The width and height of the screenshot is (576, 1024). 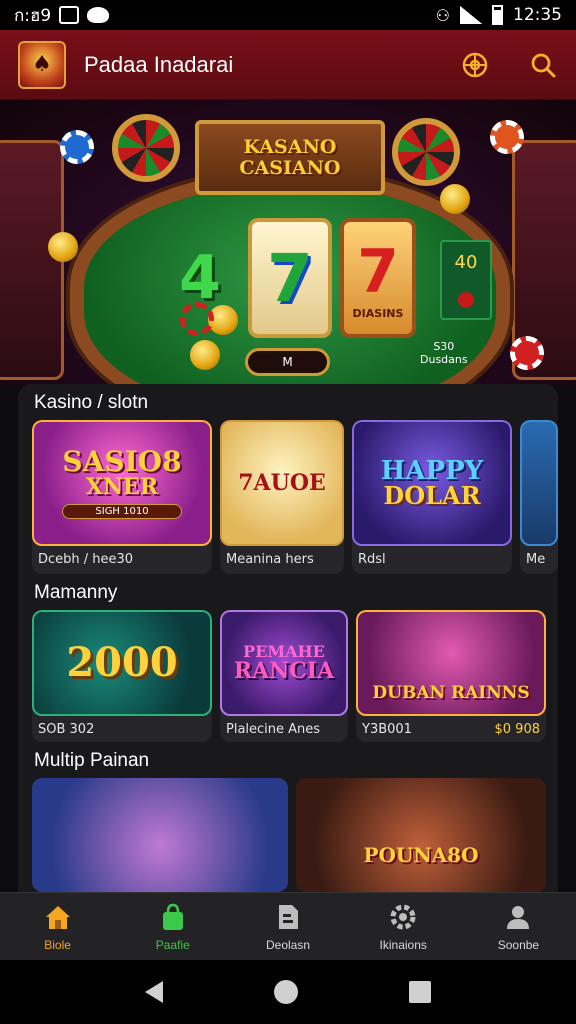 What do you see at coordinates (57, 917) in the screenshot?
I see `home-icon` at bounding box center [57, 917].